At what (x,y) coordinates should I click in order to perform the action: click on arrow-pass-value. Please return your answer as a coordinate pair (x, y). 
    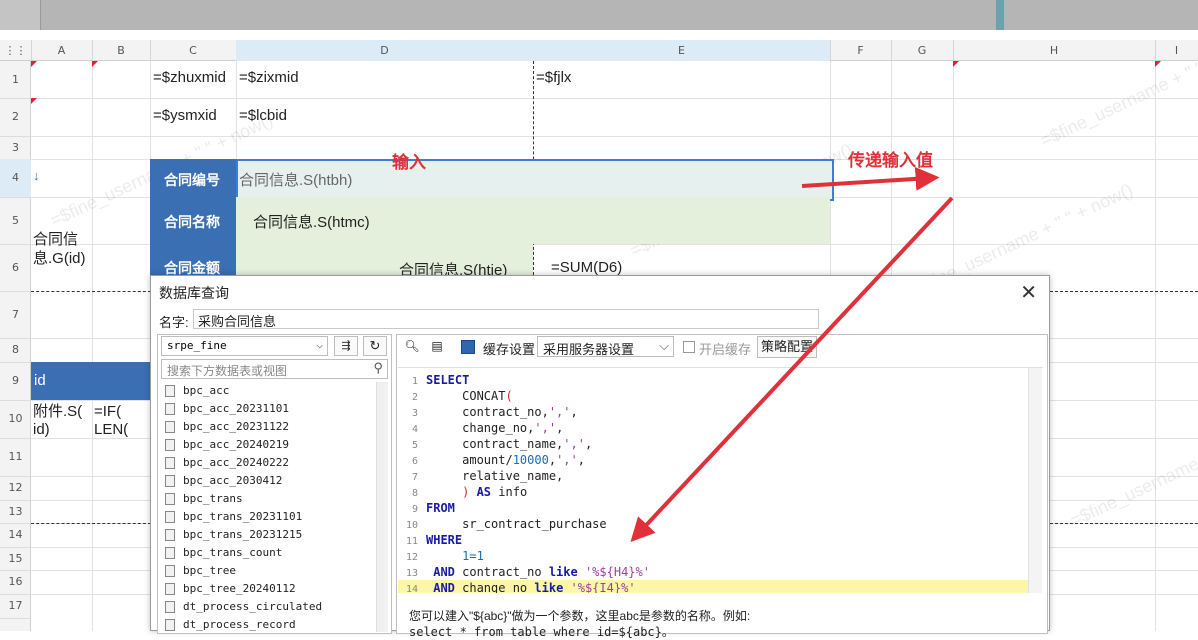
    Looking at the image, I should click on (870, 178).